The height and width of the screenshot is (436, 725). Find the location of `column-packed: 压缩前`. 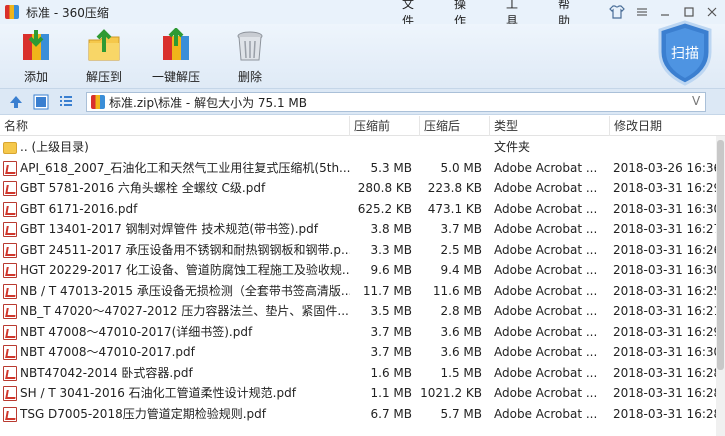

column-packed: 压缩前 is located at coordinates (385, 126).